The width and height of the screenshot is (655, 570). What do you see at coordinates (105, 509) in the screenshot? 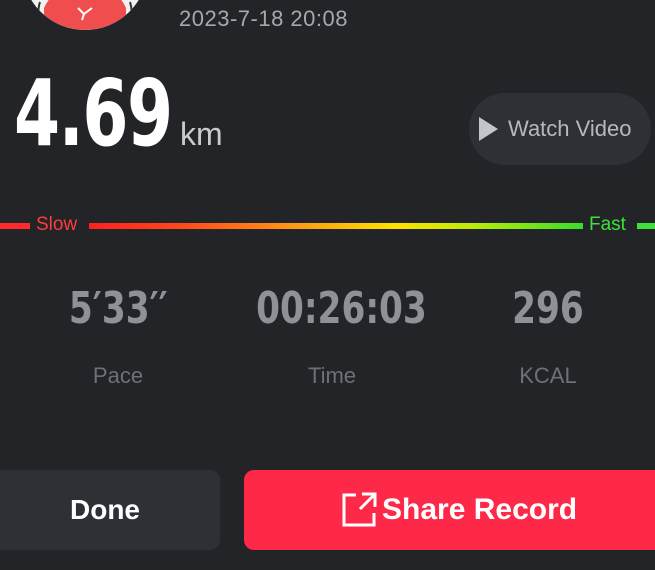
I see `done-button-label: Done` at bounding box center [105, 509].